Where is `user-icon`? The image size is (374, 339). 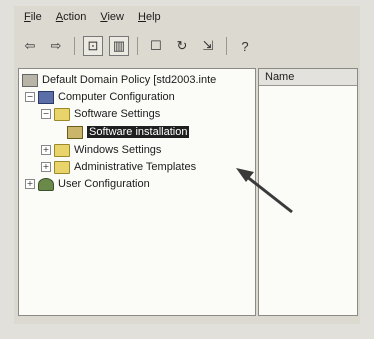 user-icon is located at coordinates (46, 184).